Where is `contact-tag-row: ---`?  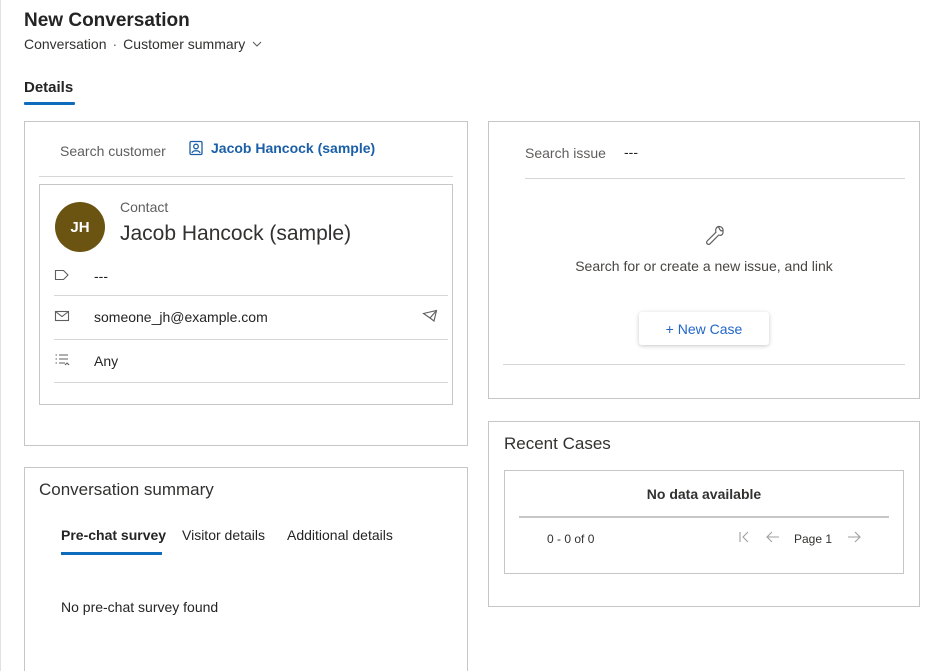
contact-tag-row: --- is located at coordinates (251, 275).